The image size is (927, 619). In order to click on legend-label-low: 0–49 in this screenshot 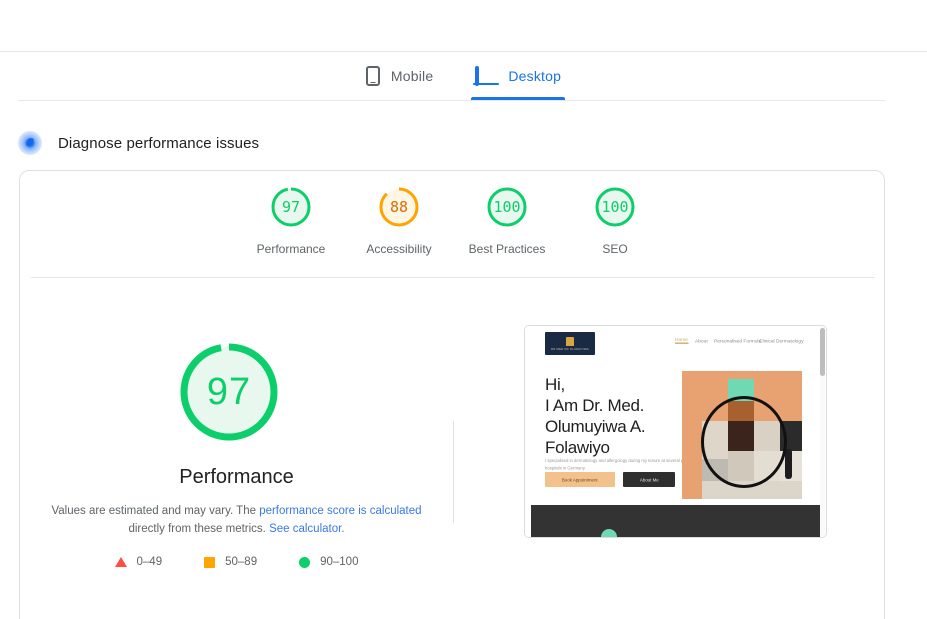, I will do `click(149, 562)`.